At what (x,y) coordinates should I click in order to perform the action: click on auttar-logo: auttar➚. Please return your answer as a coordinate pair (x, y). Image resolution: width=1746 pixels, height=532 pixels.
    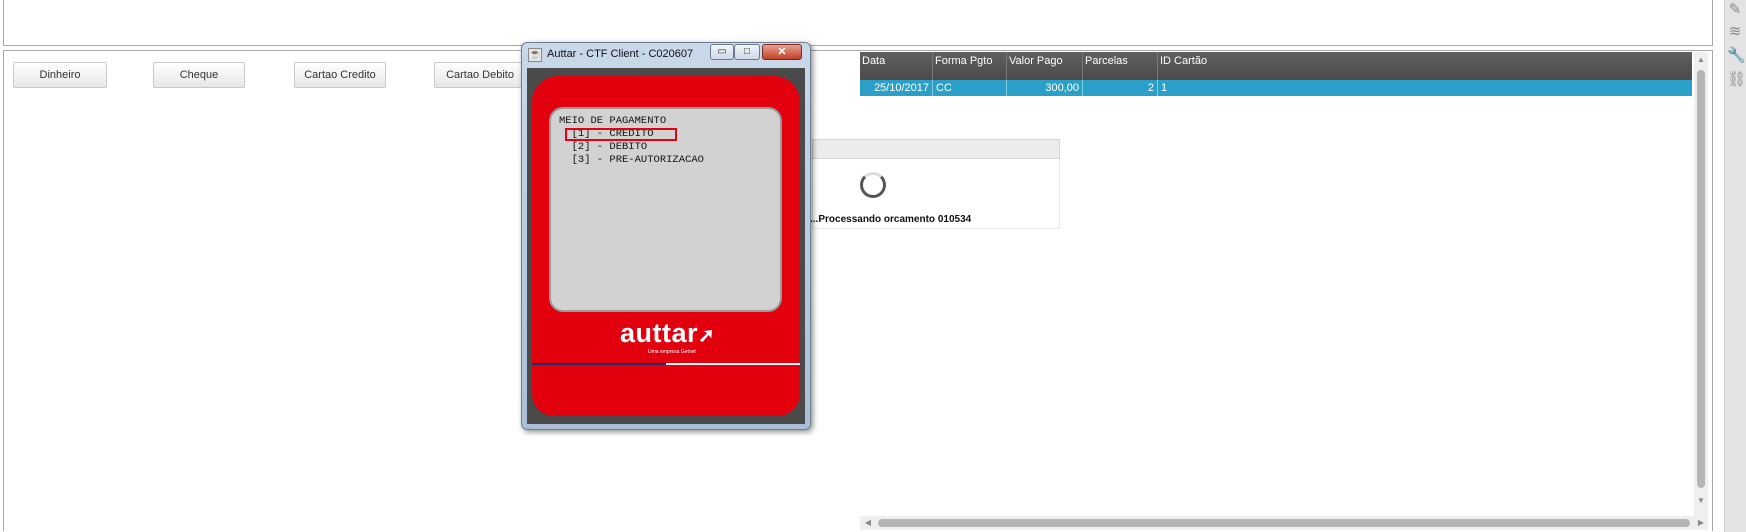
    Looking at the image, I should click on (668, 333).